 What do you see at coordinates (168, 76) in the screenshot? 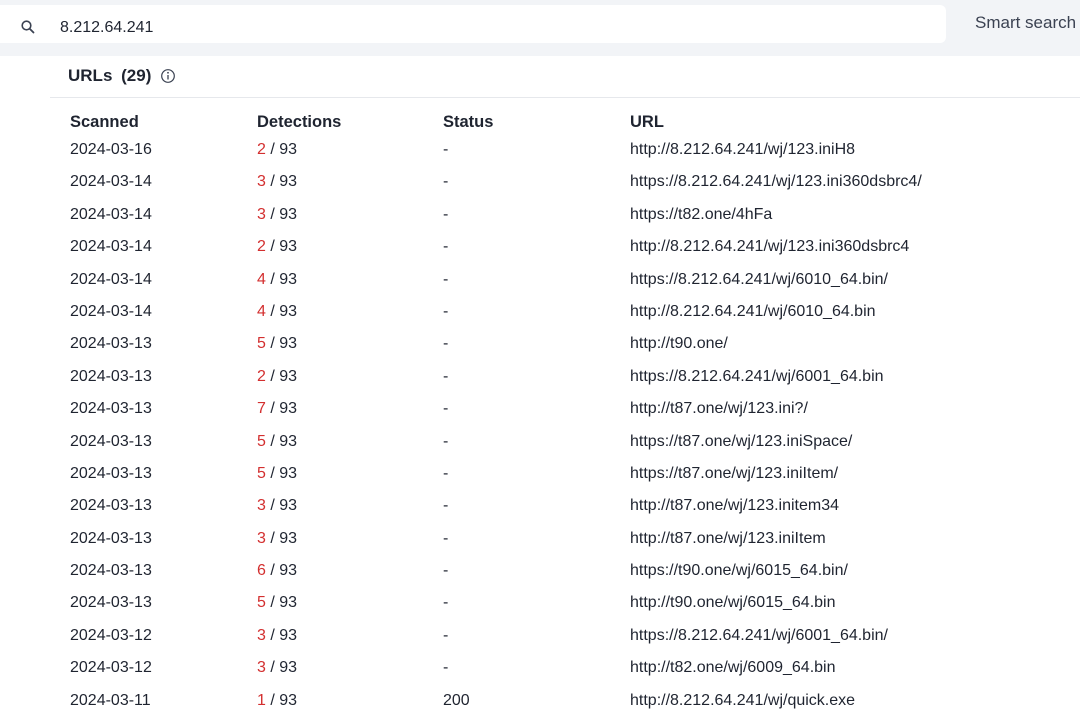
I see `info-icon` at bounding box center [168, 76].